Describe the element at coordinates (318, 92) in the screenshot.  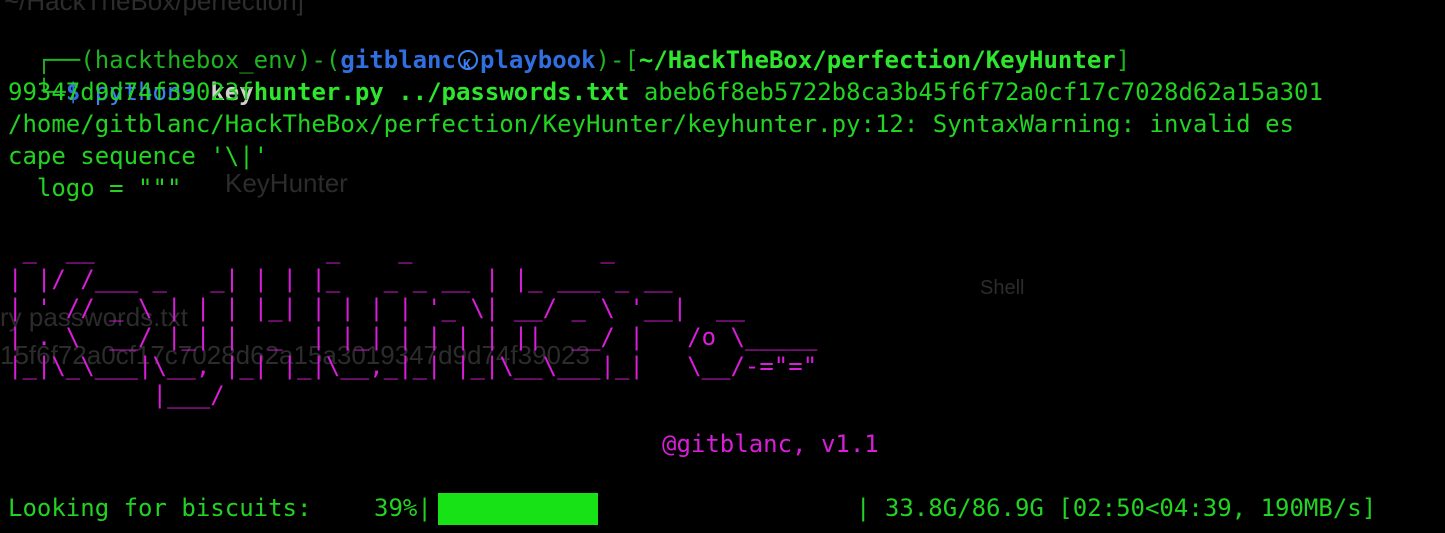
I see `script-suffix: hunter.py` at that location.